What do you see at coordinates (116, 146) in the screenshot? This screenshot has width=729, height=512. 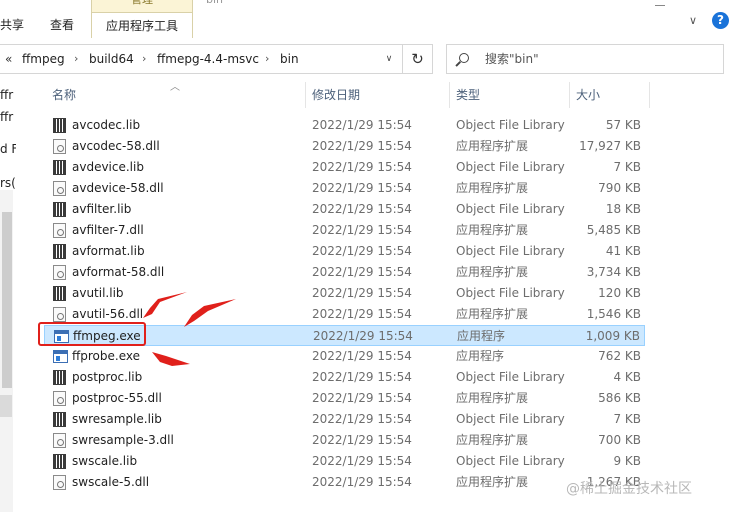 I see `file-name: avcodec-58.dll` at bounding box center [116, 146].